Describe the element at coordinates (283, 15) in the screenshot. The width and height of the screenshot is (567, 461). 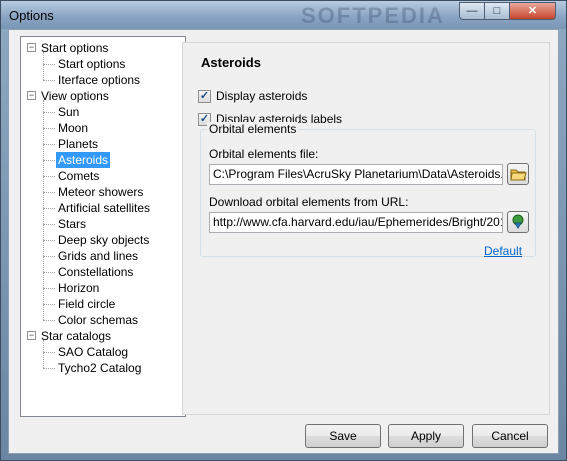
I see `title-bar: Options SOFTPEDIA — □ ✕` at that location.